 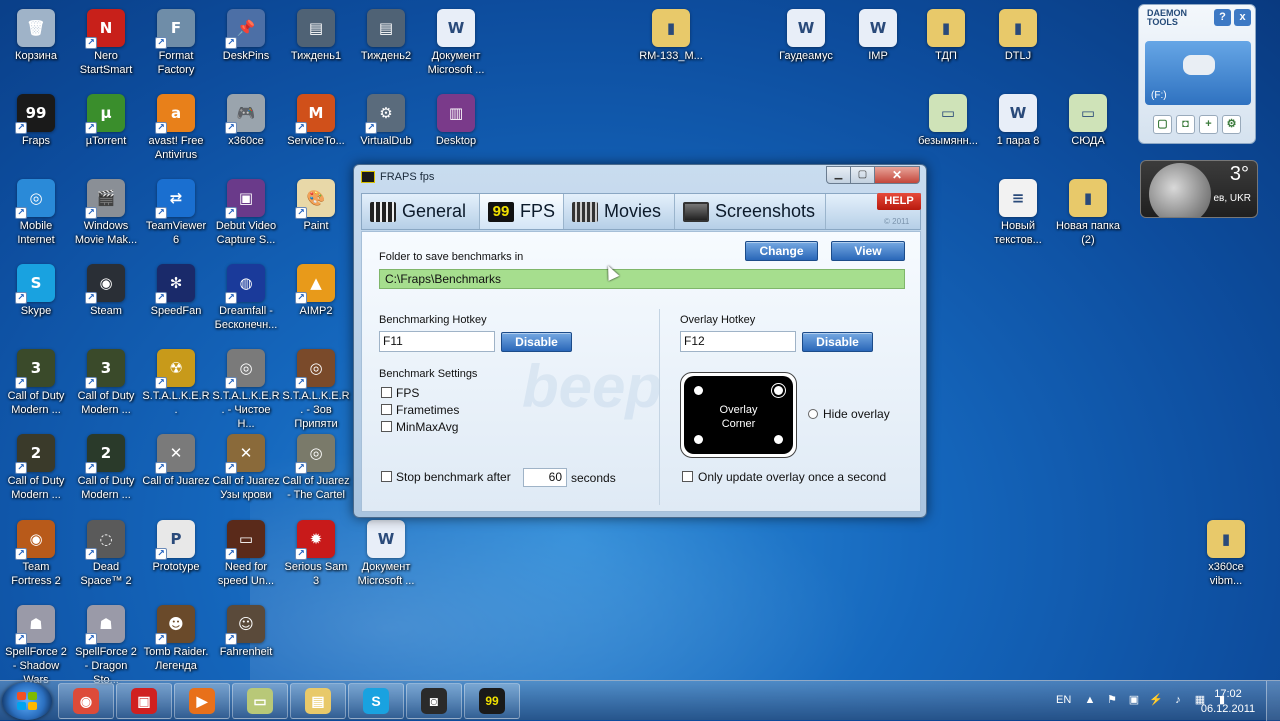 I want to click on overlay-corner-bottom-right, so click(x=778, y=439).